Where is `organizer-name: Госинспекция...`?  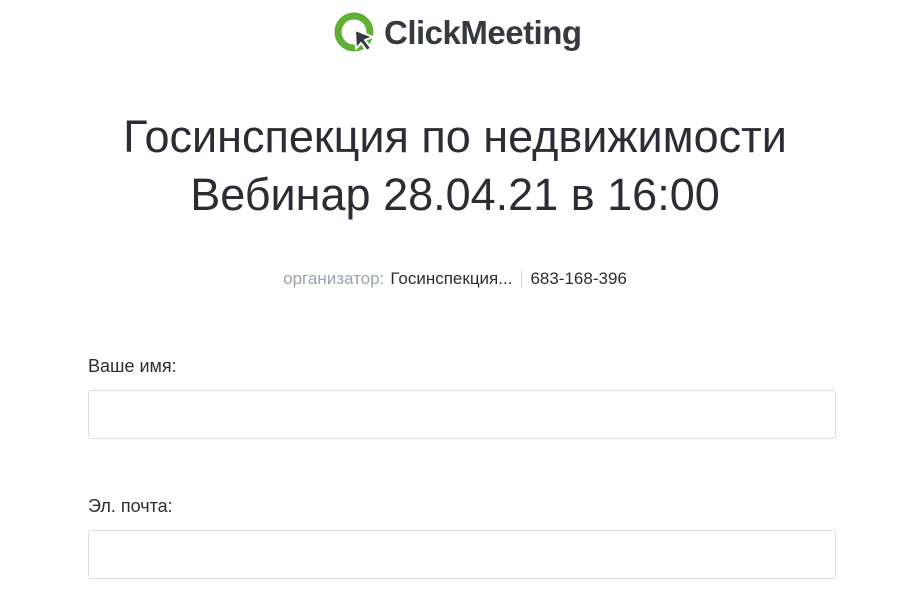 organizer-name: Госинспекция... is located at coordinates (451, 278).